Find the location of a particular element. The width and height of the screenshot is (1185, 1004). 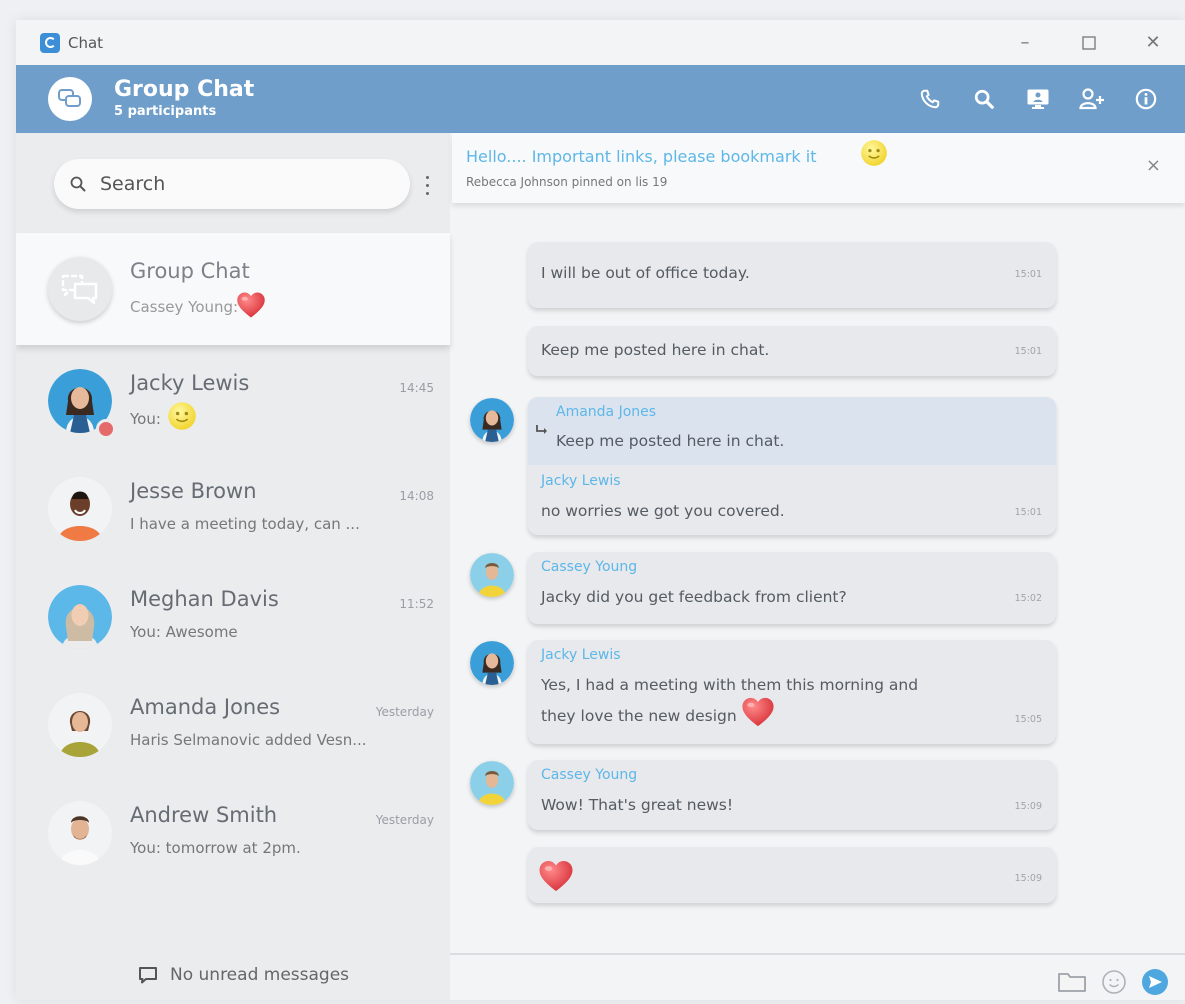

maximize-icon is located at coordinates (1089, 42).